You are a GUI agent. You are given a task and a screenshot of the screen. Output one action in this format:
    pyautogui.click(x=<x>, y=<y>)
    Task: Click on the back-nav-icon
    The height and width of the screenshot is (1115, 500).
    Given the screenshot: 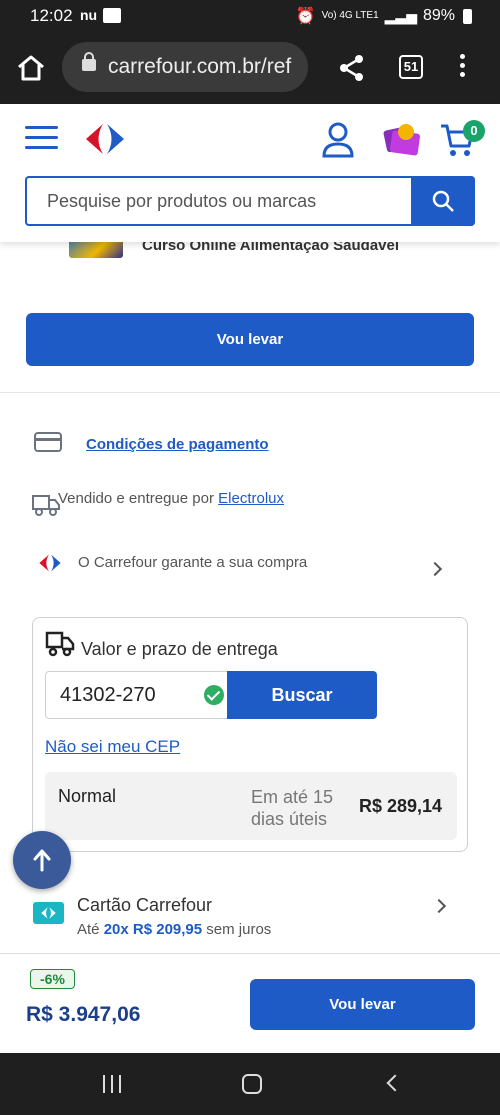 What is the action you would take?
    pyautogui.click(x=395, y=1083)
    